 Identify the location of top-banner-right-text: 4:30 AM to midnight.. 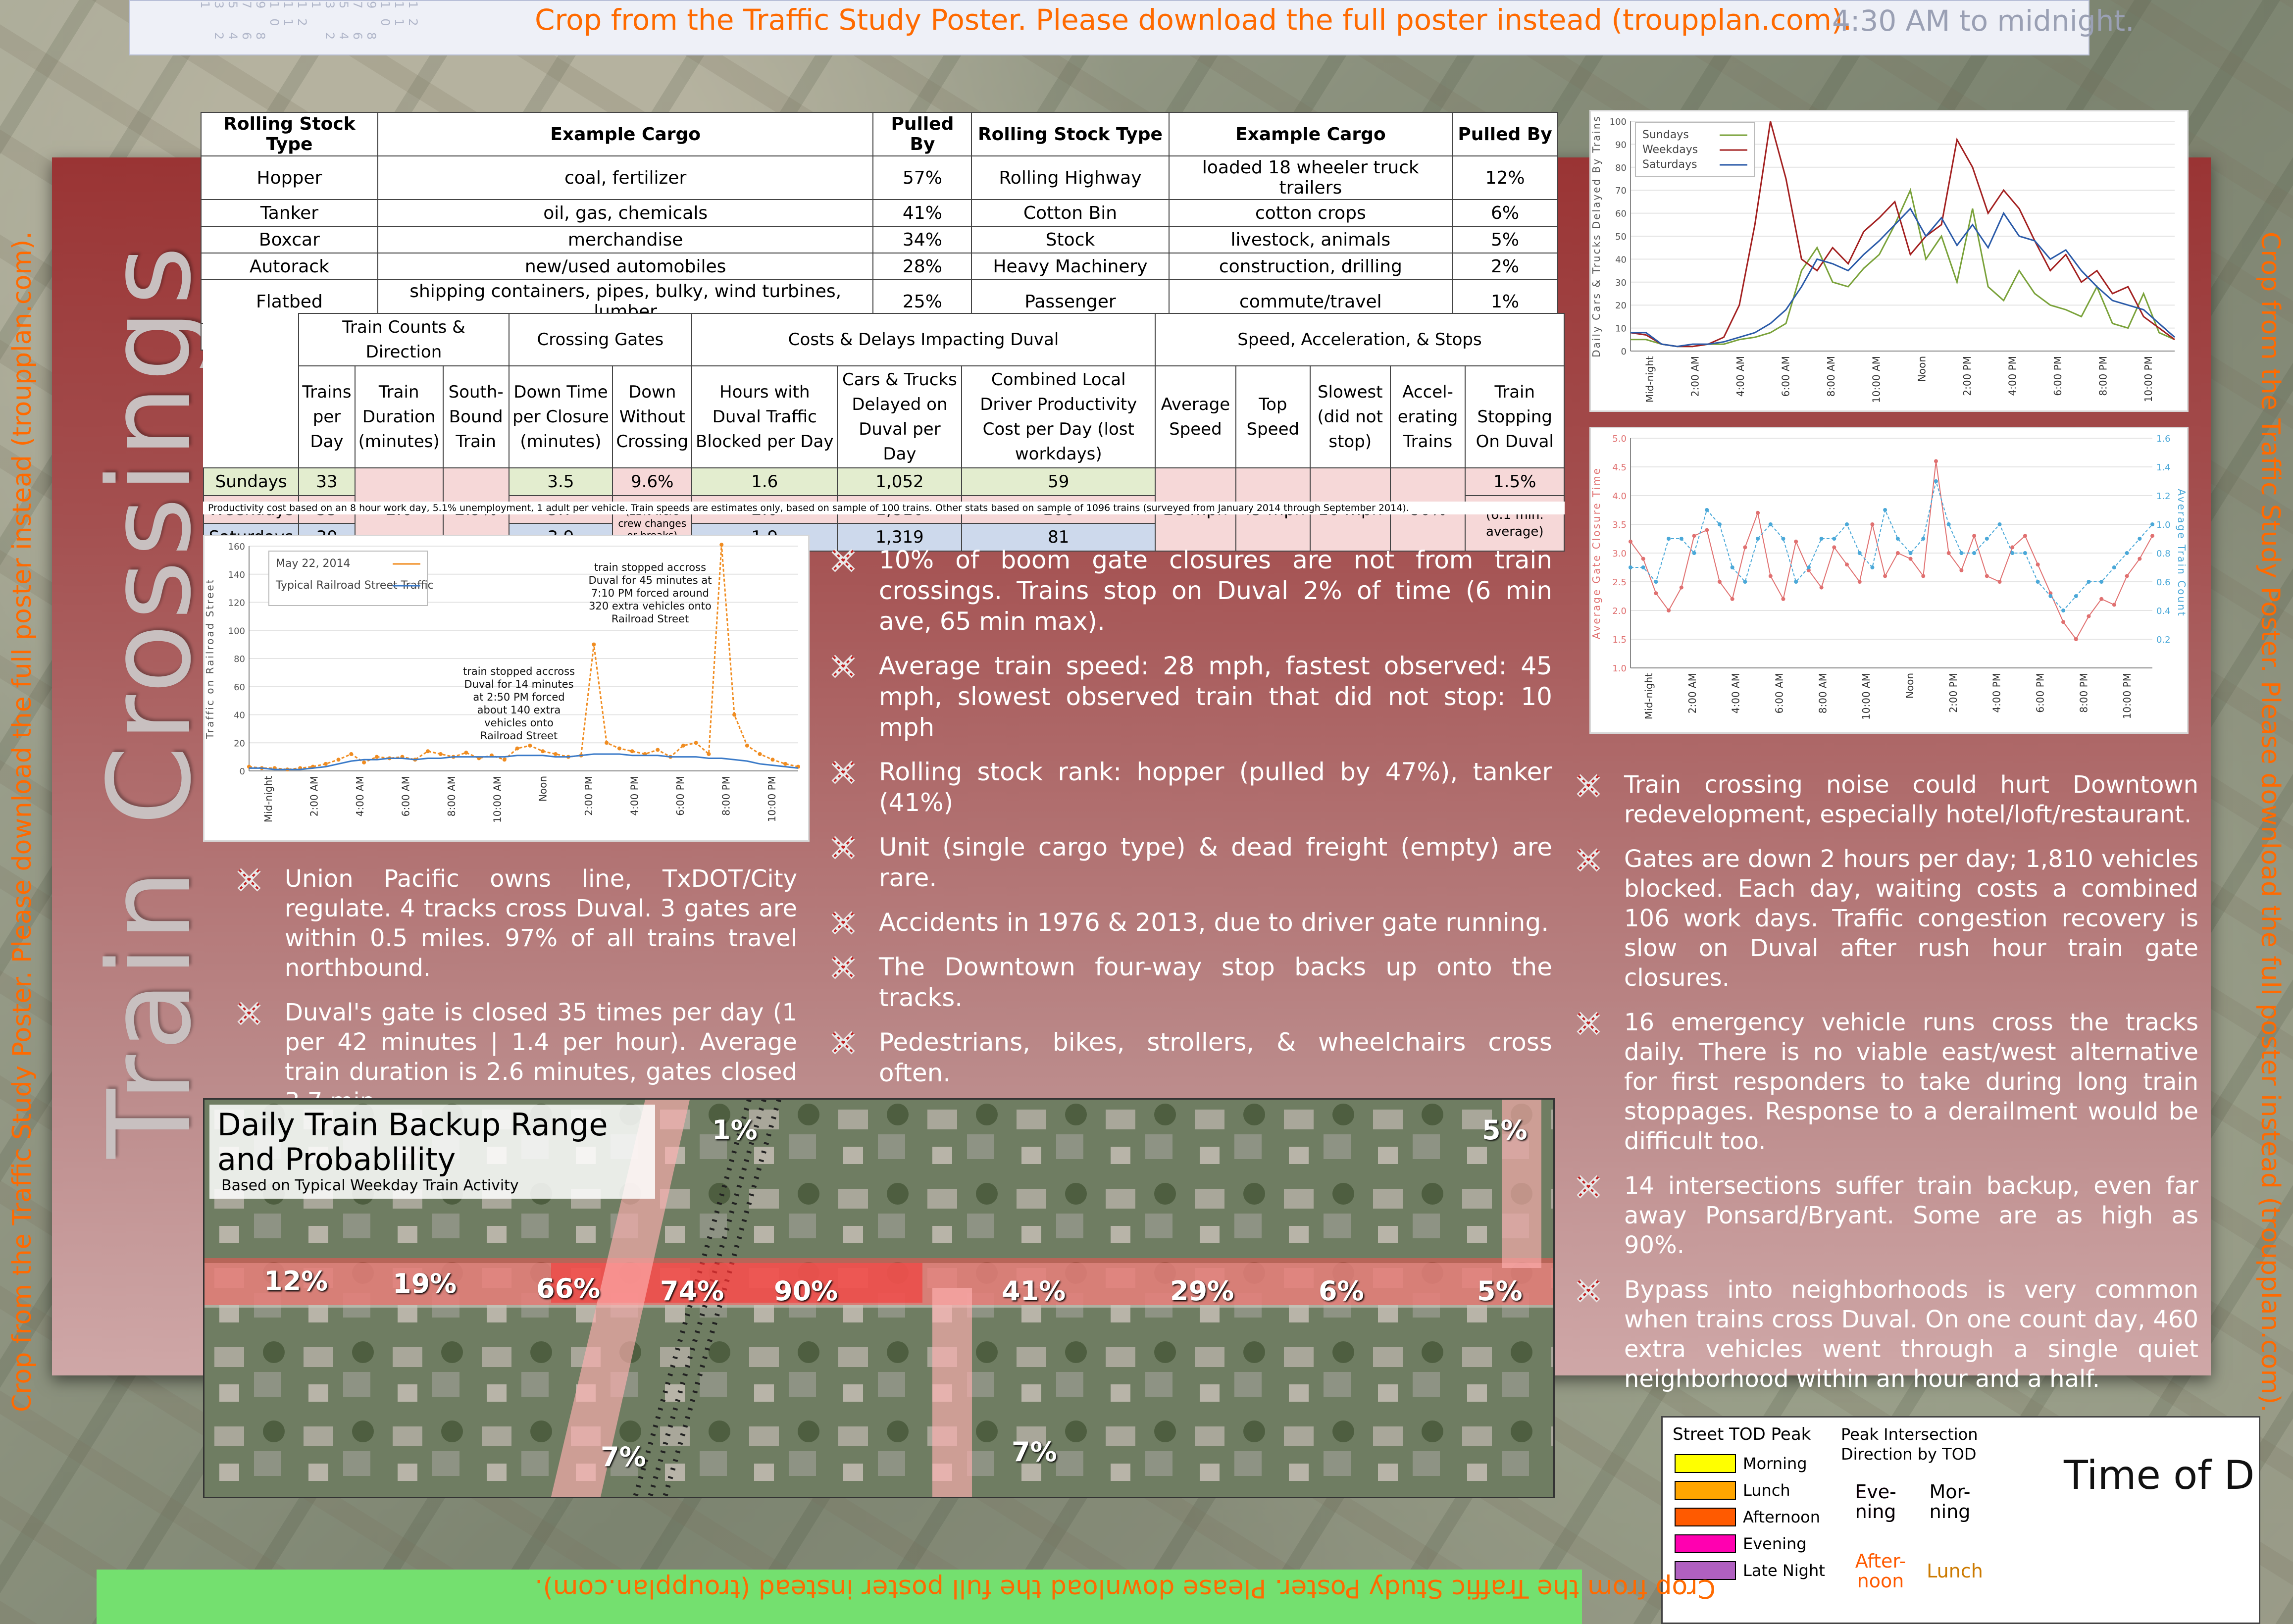
(1983, 21).